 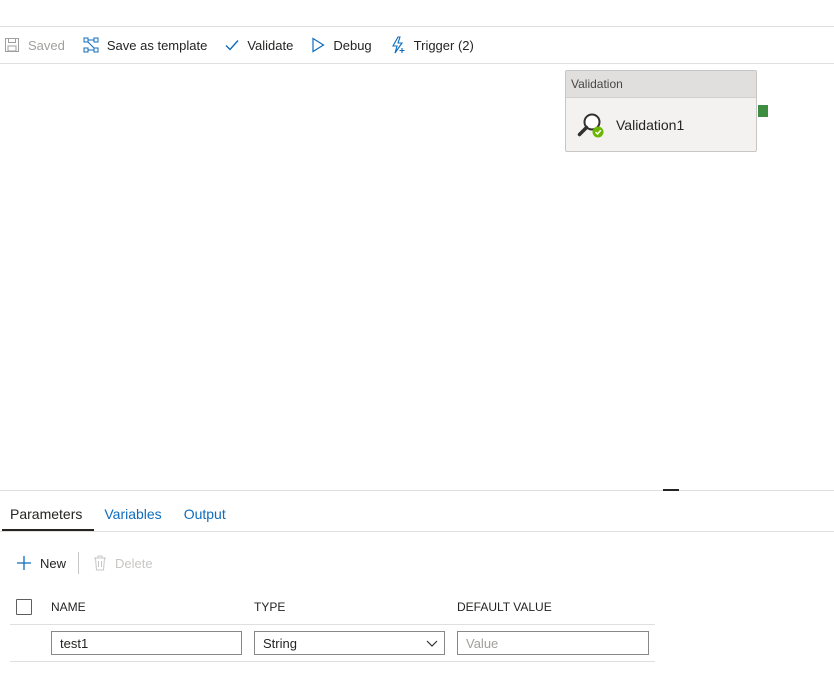 I want to click on trigger-button: Trigger (2), so click(x=432, y=45).